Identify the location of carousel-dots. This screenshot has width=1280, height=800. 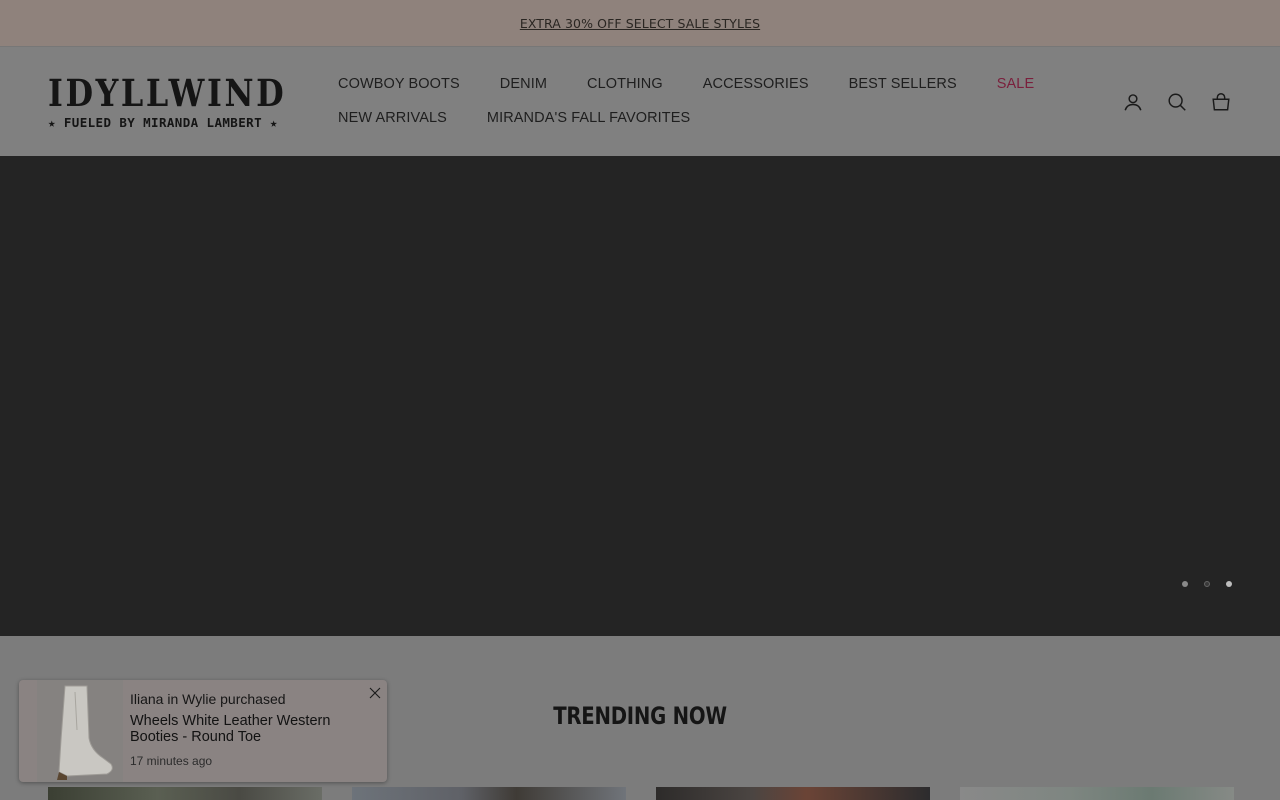
(1207, 584).